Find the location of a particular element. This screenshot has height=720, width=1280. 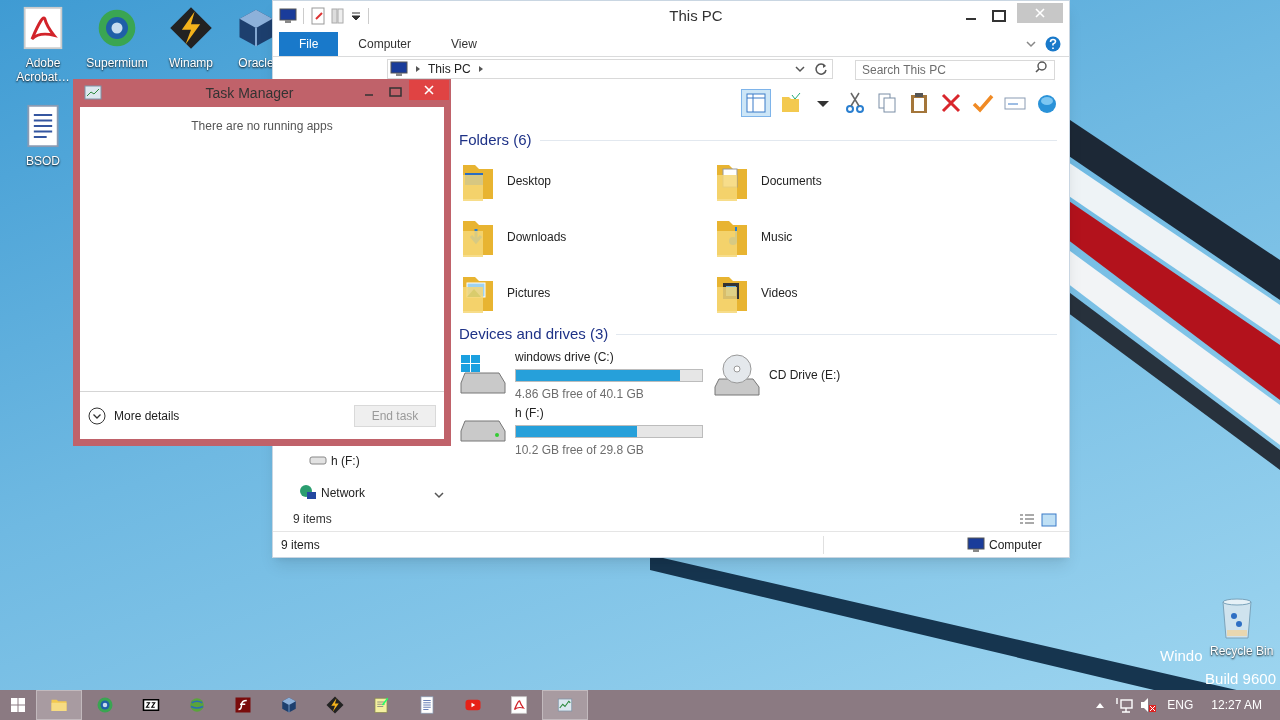

cube-icon is located at coordinates (289, 705).